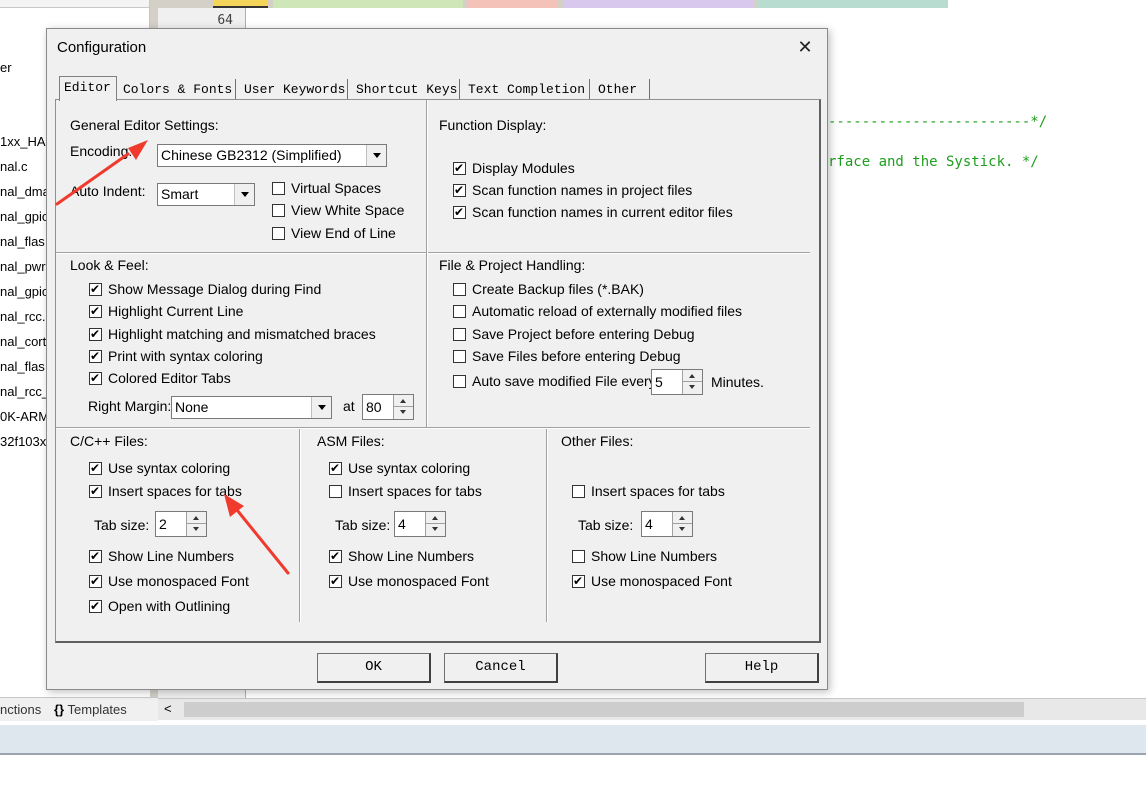 The height and width of the screenshot is (794, 1146). Describe the element at coordinates (232, 334) in the screenshot. I see `highlight-braces-checkbox: Highlight matching and mismatched braces` at that location.